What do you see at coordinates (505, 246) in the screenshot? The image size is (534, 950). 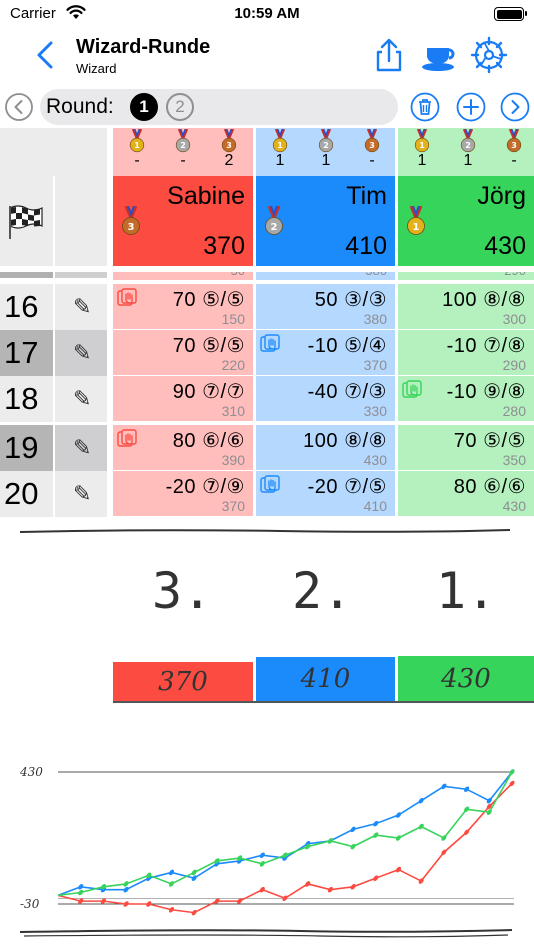 I see `player-total: 430` at bounding box center [505, 246].